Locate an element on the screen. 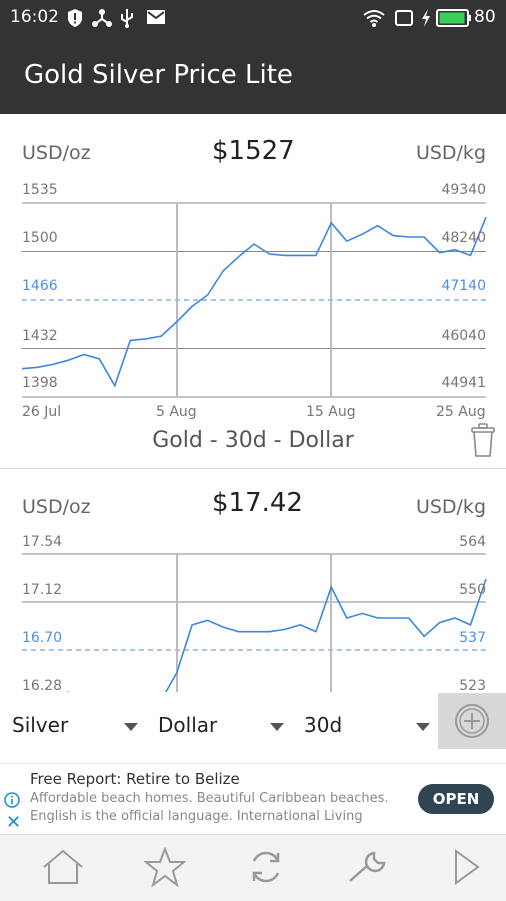 The width and height of the screenshot is (506, 901). gold-chart-caption: Gold - 30d - Dollar is located at coordinates (253, 440).